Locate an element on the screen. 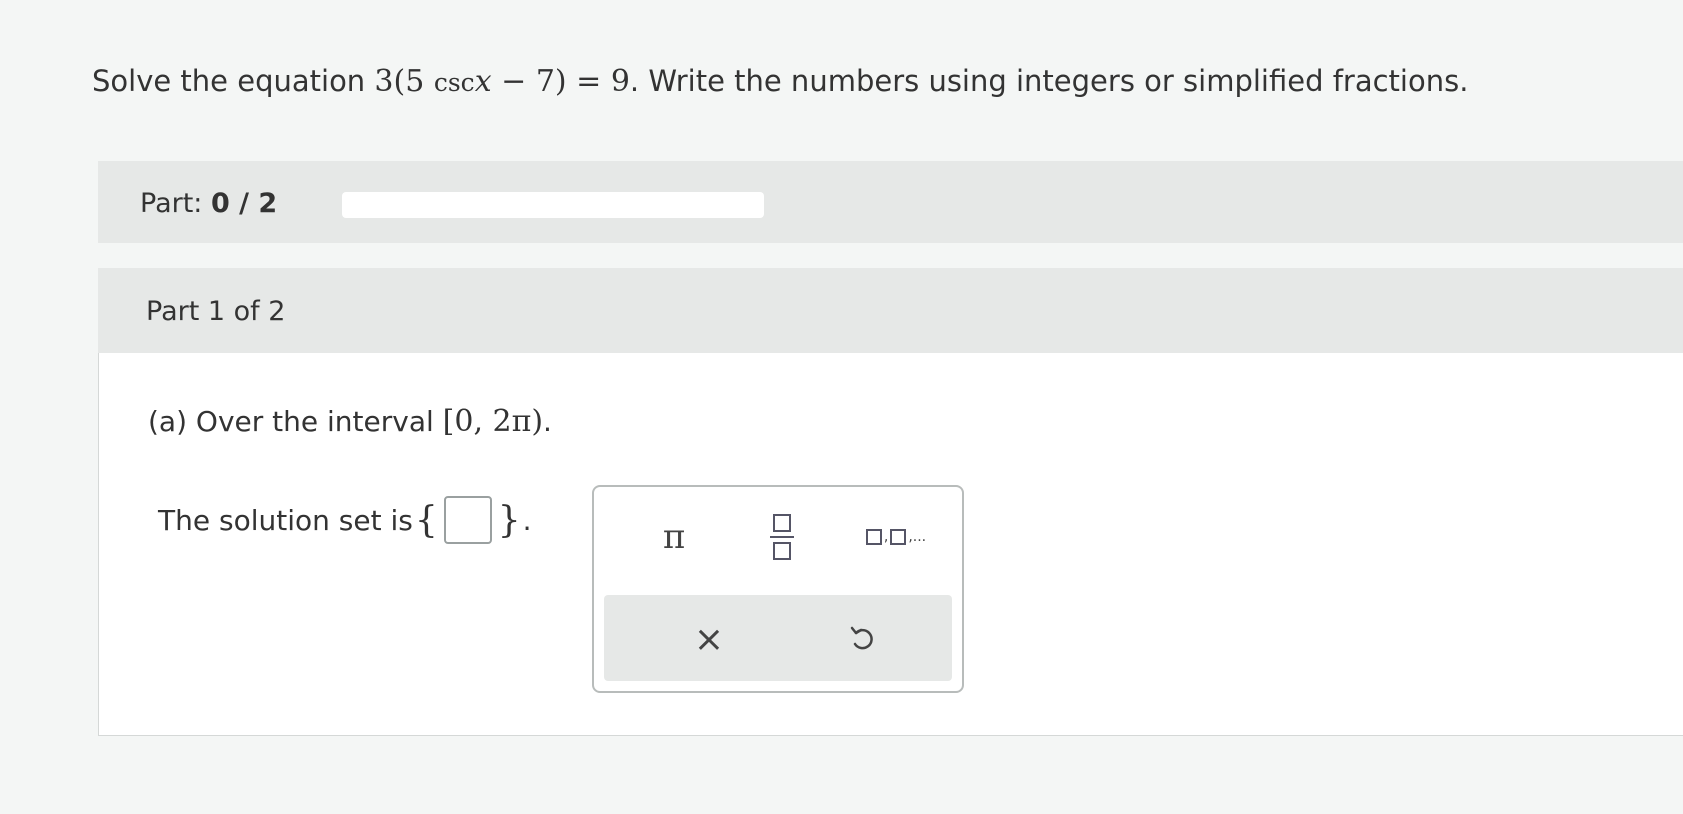 The height and width of the screenshot is (814, 1683). brace-close: } is located at coordinates (509, 520).